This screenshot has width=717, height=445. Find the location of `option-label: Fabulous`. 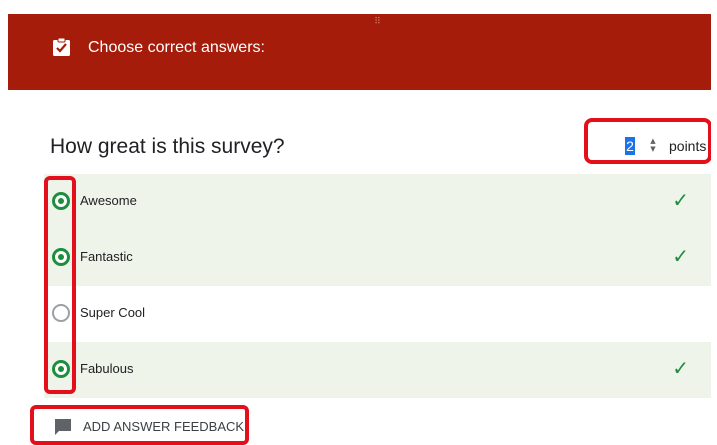

option-label: Fabulous is located at coordinates (107, 368).